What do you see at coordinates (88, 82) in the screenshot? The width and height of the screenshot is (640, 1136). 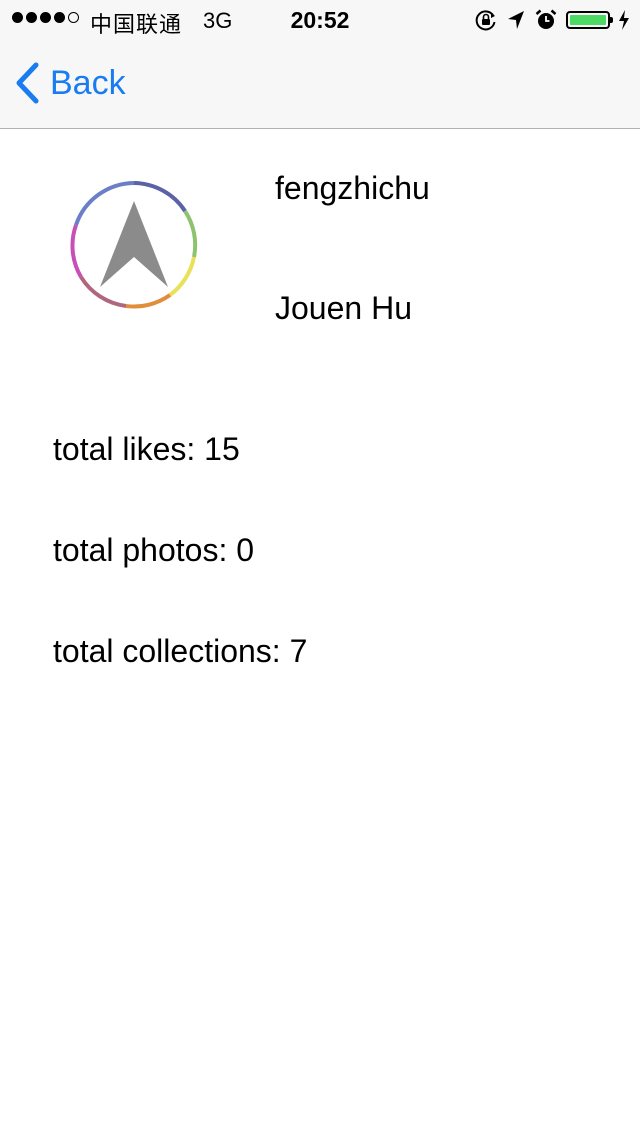 I see `back-button-label: Back` at bounding box center [88, 82].